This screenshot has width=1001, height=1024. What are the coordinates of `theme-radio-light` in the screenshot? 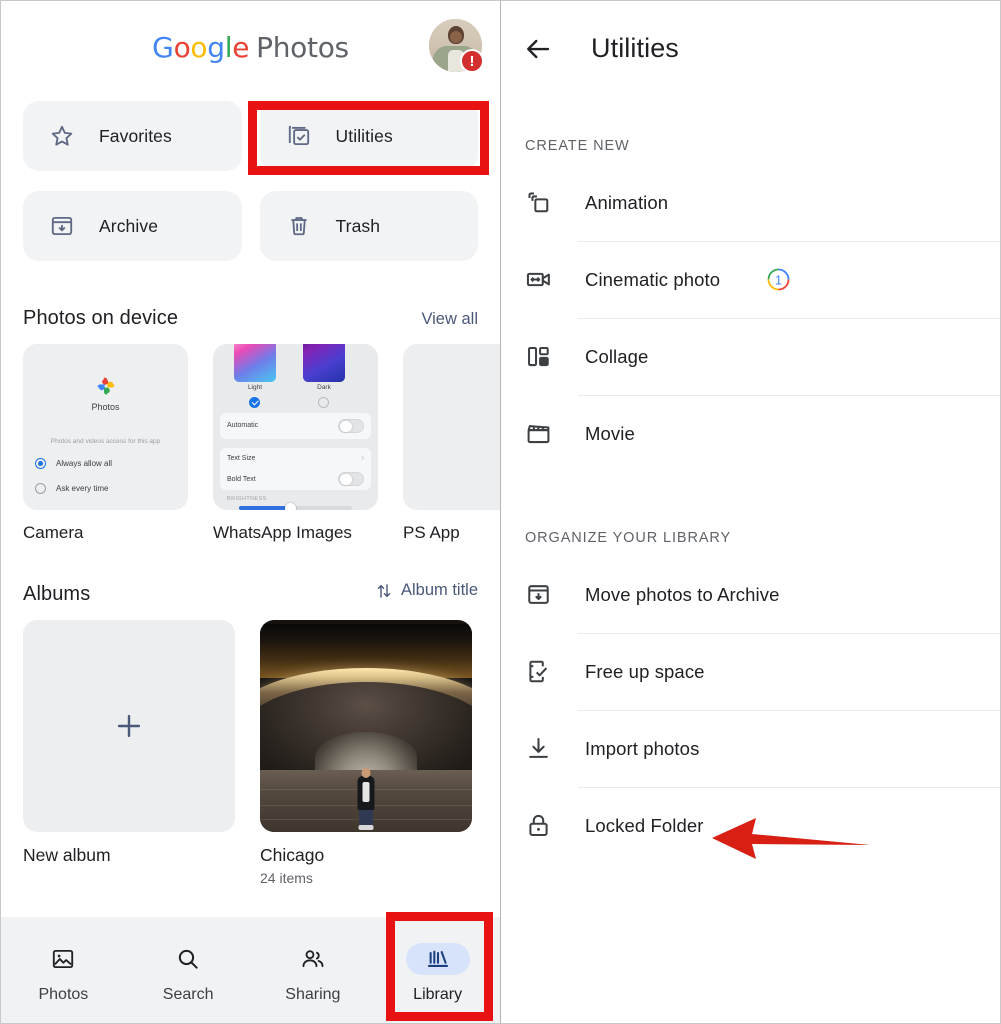 It's located at (254, 402).